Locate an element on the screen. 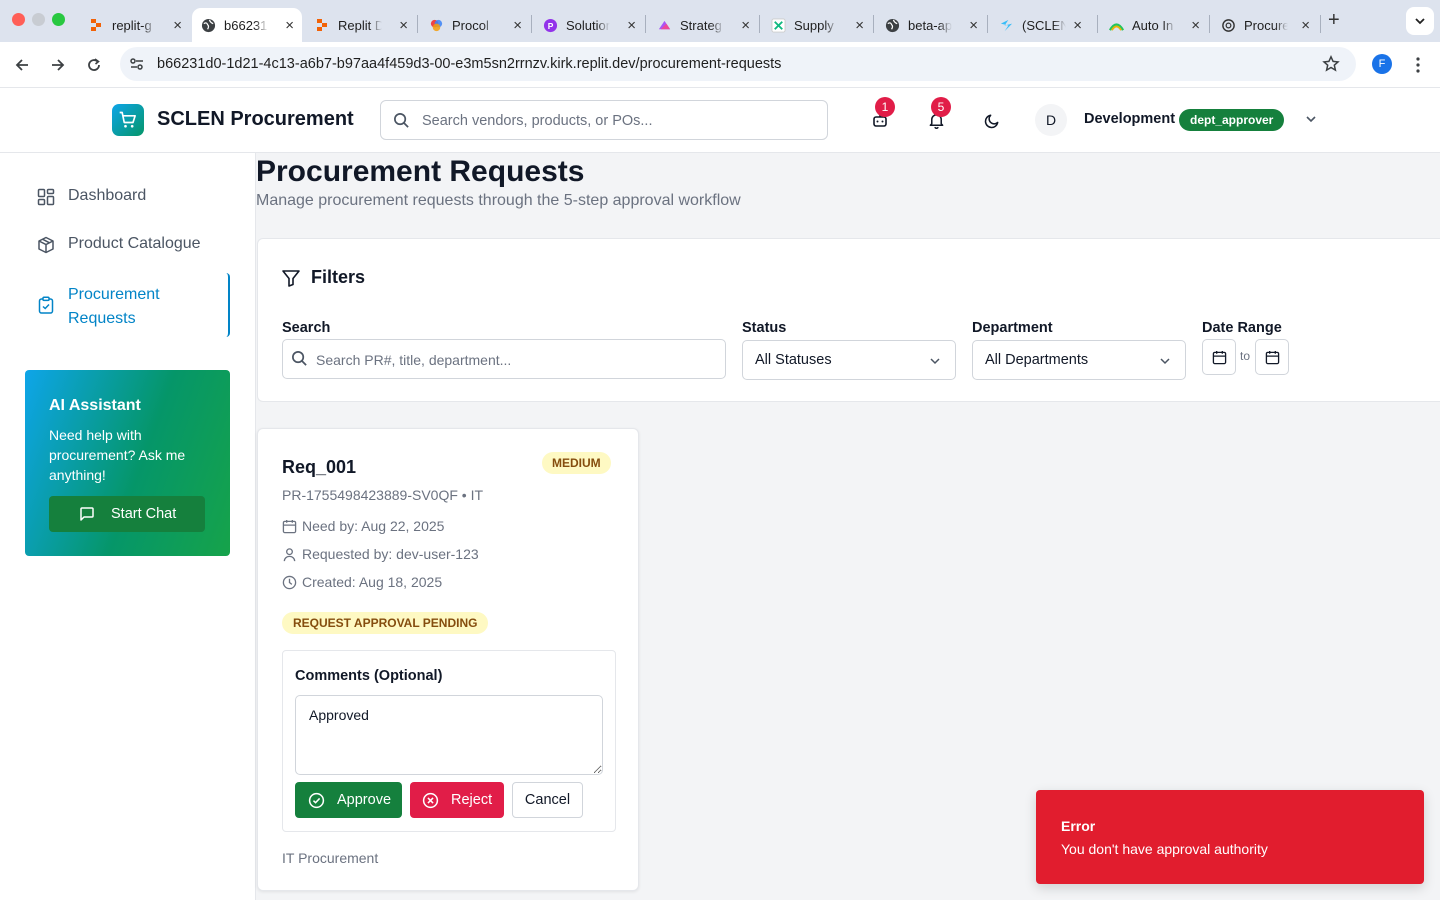  search-filter-input is located at coordinates (516, 360).